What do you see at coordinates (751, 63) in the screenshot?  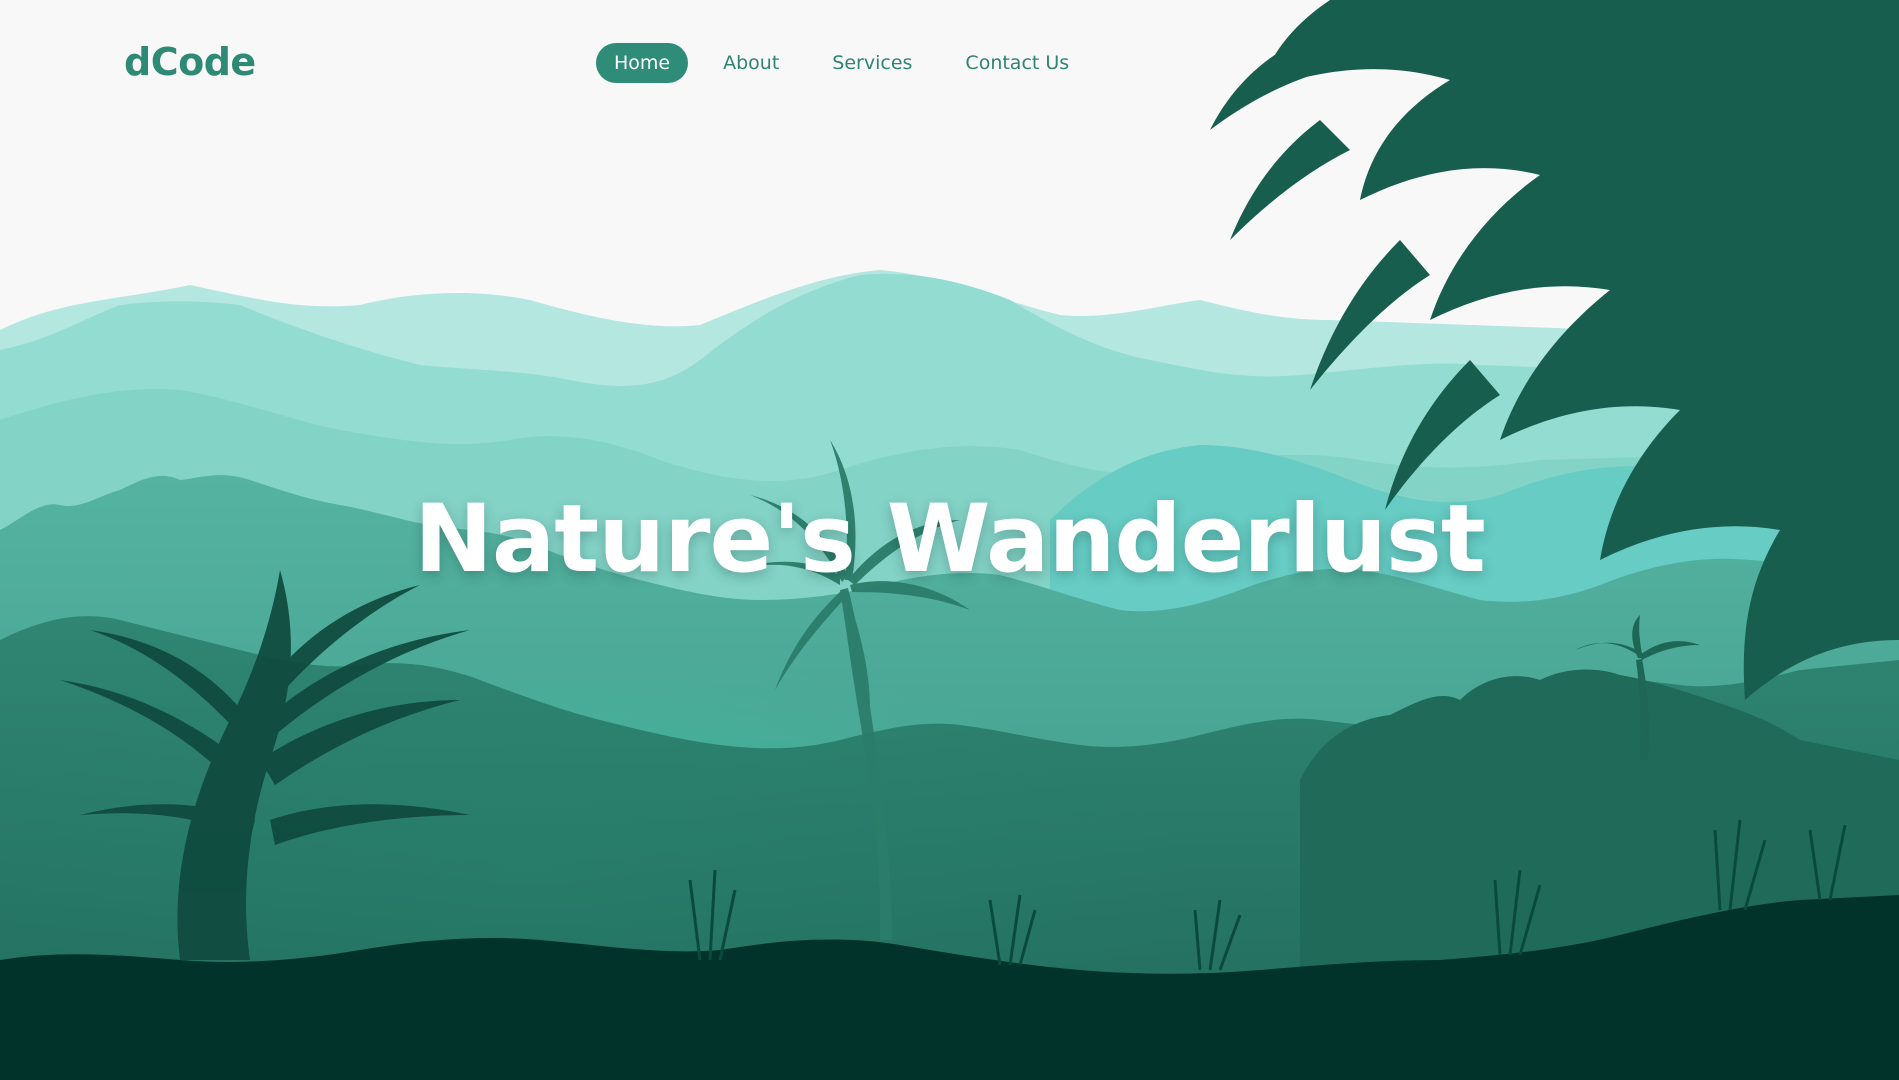 I see `nav-link-about: About` at bounding box center [751, 63].